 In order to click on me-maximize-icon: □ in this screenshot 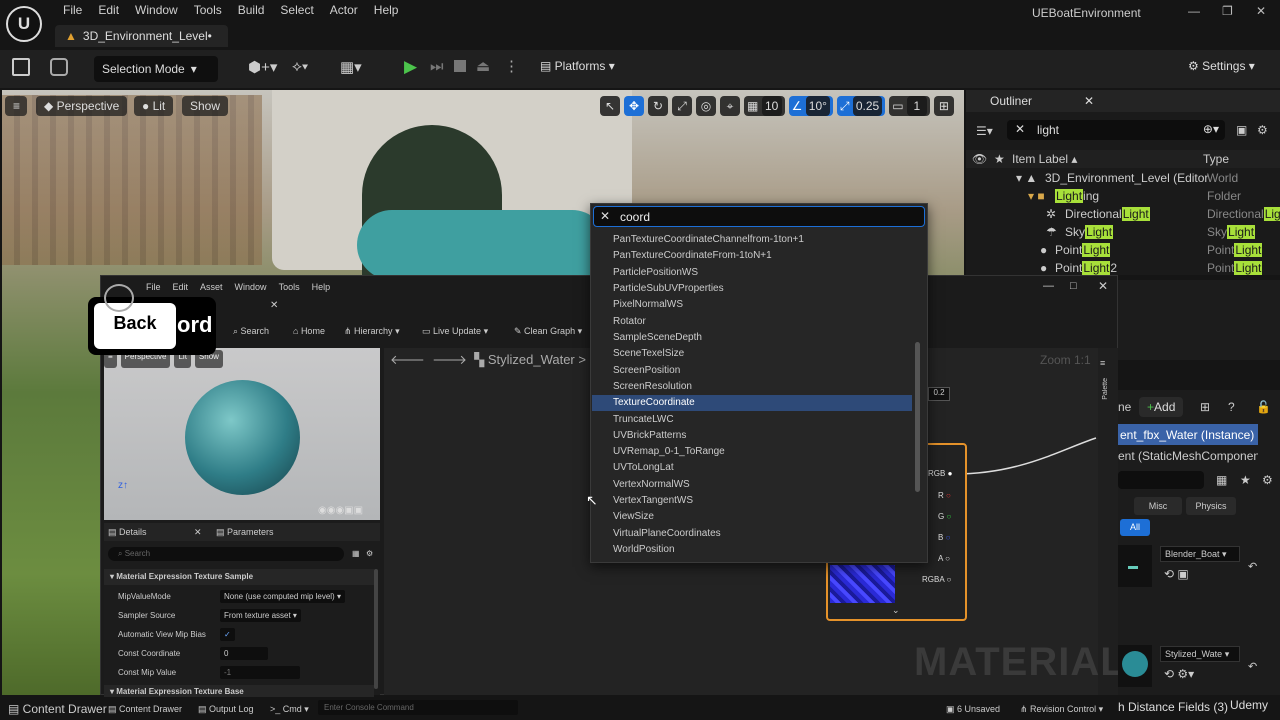, I will do `click(1073, 286)`.